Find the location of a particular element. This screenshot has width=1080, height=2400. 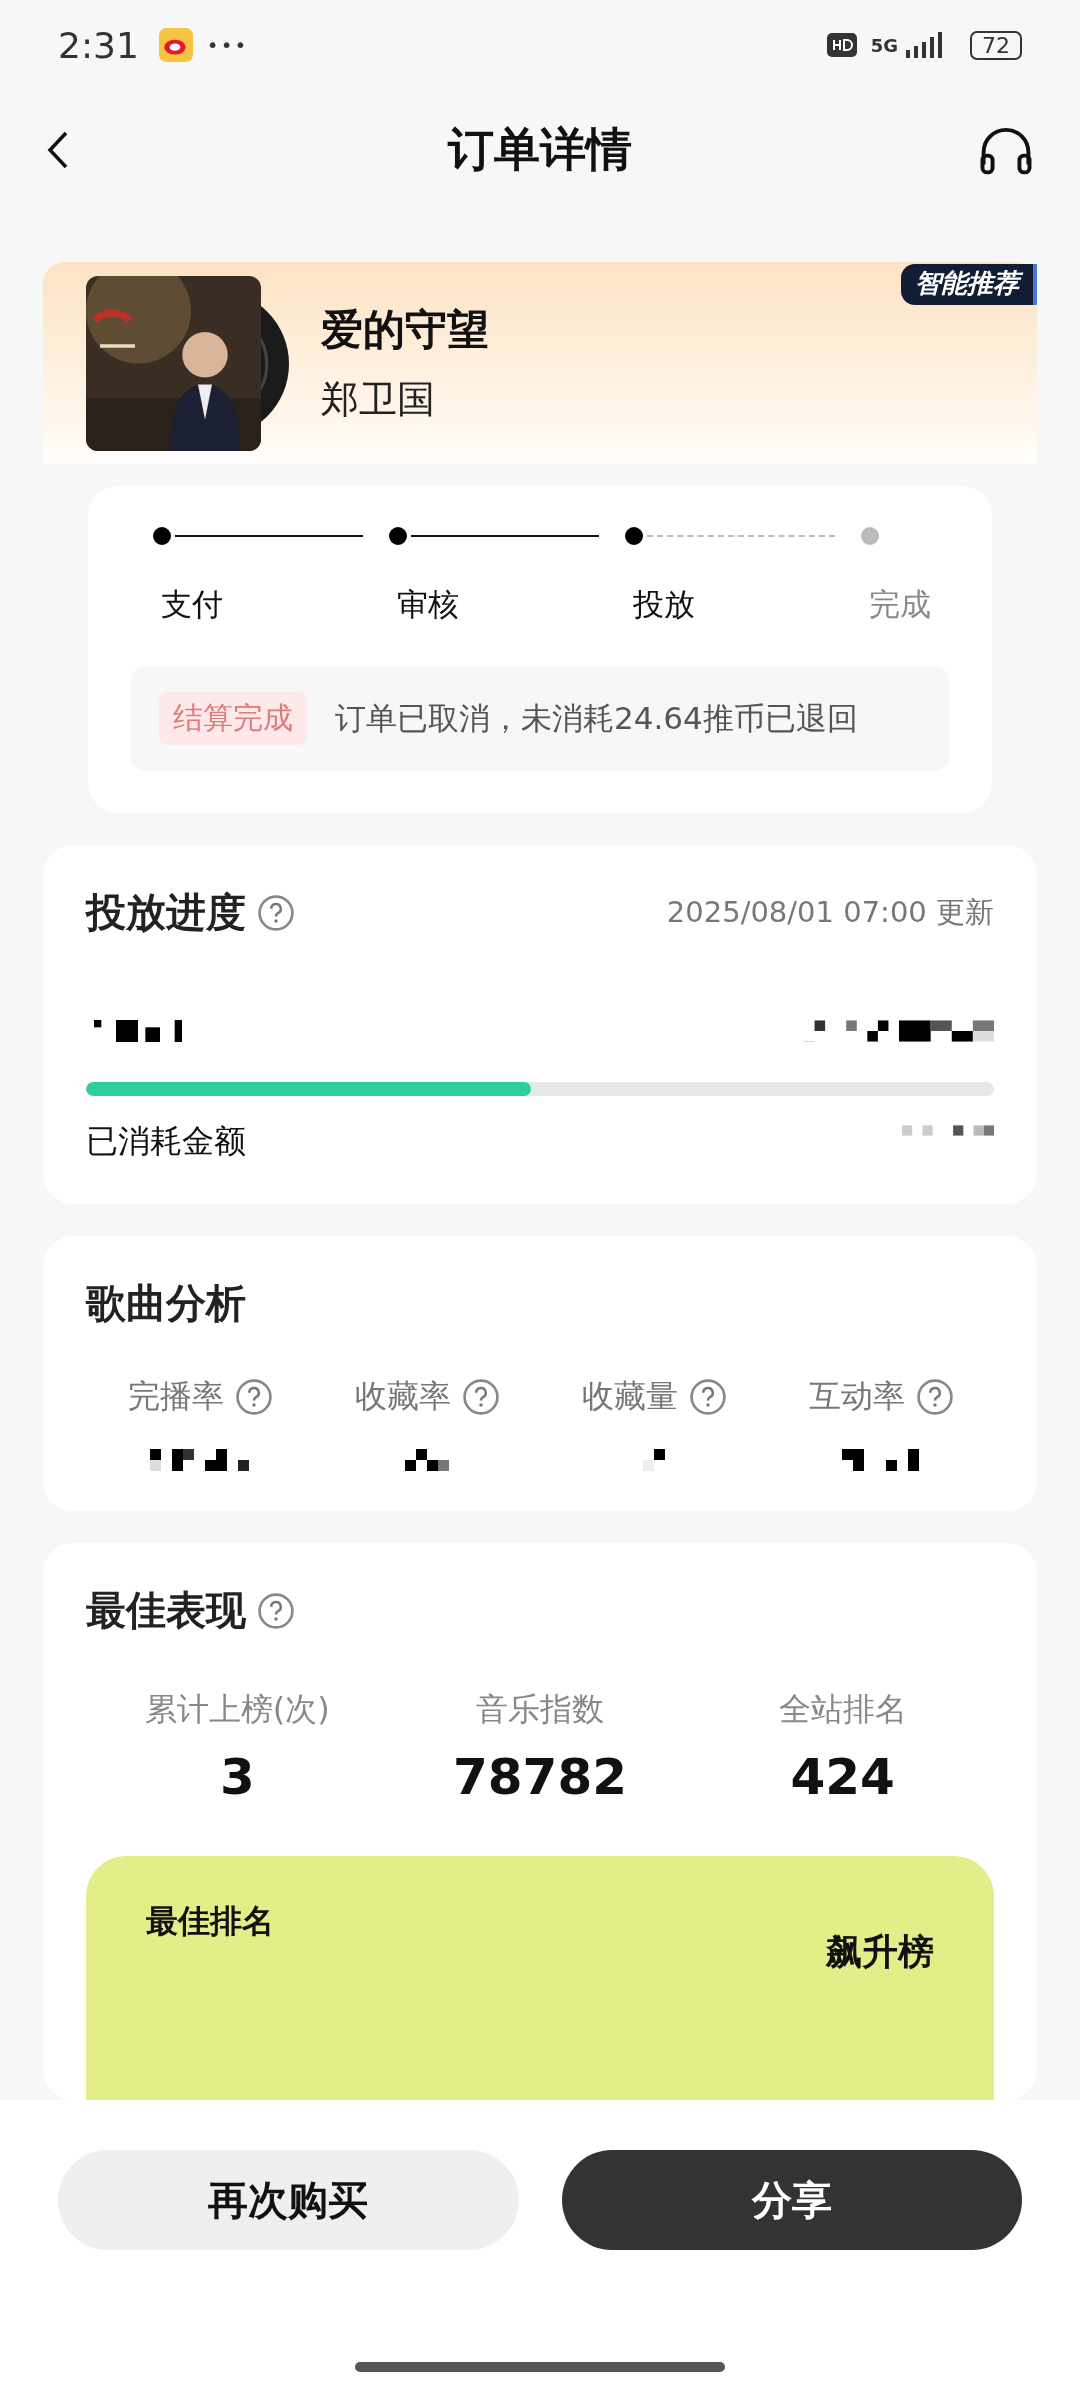

step-label: 支付 is located at coordinates (192, 604).